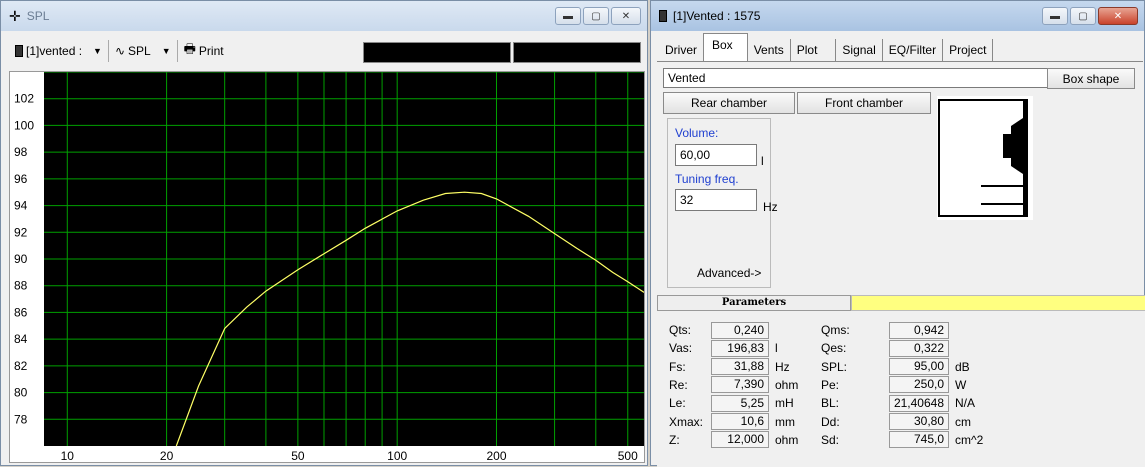  What do you see at coordinates (677, 366) in the screenshot?
I see `param-label: Fs:` at bounding box center [677, 366].